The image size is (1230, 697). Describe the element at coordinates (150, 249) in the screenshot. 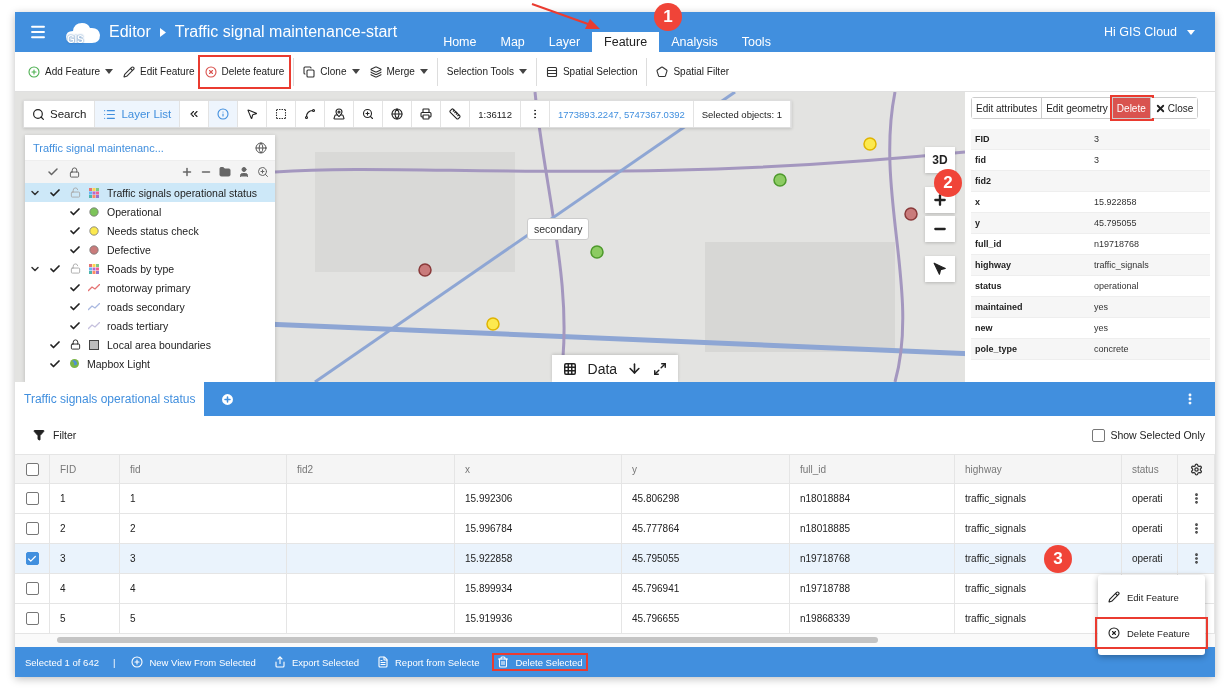

I see `legend-row: Defective` at that location.